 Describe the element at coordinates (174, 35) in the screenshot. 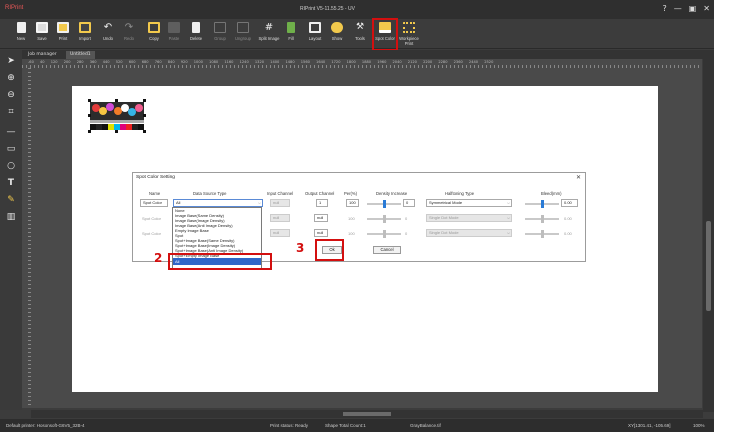

I see `paste-button: Paste` at that location.